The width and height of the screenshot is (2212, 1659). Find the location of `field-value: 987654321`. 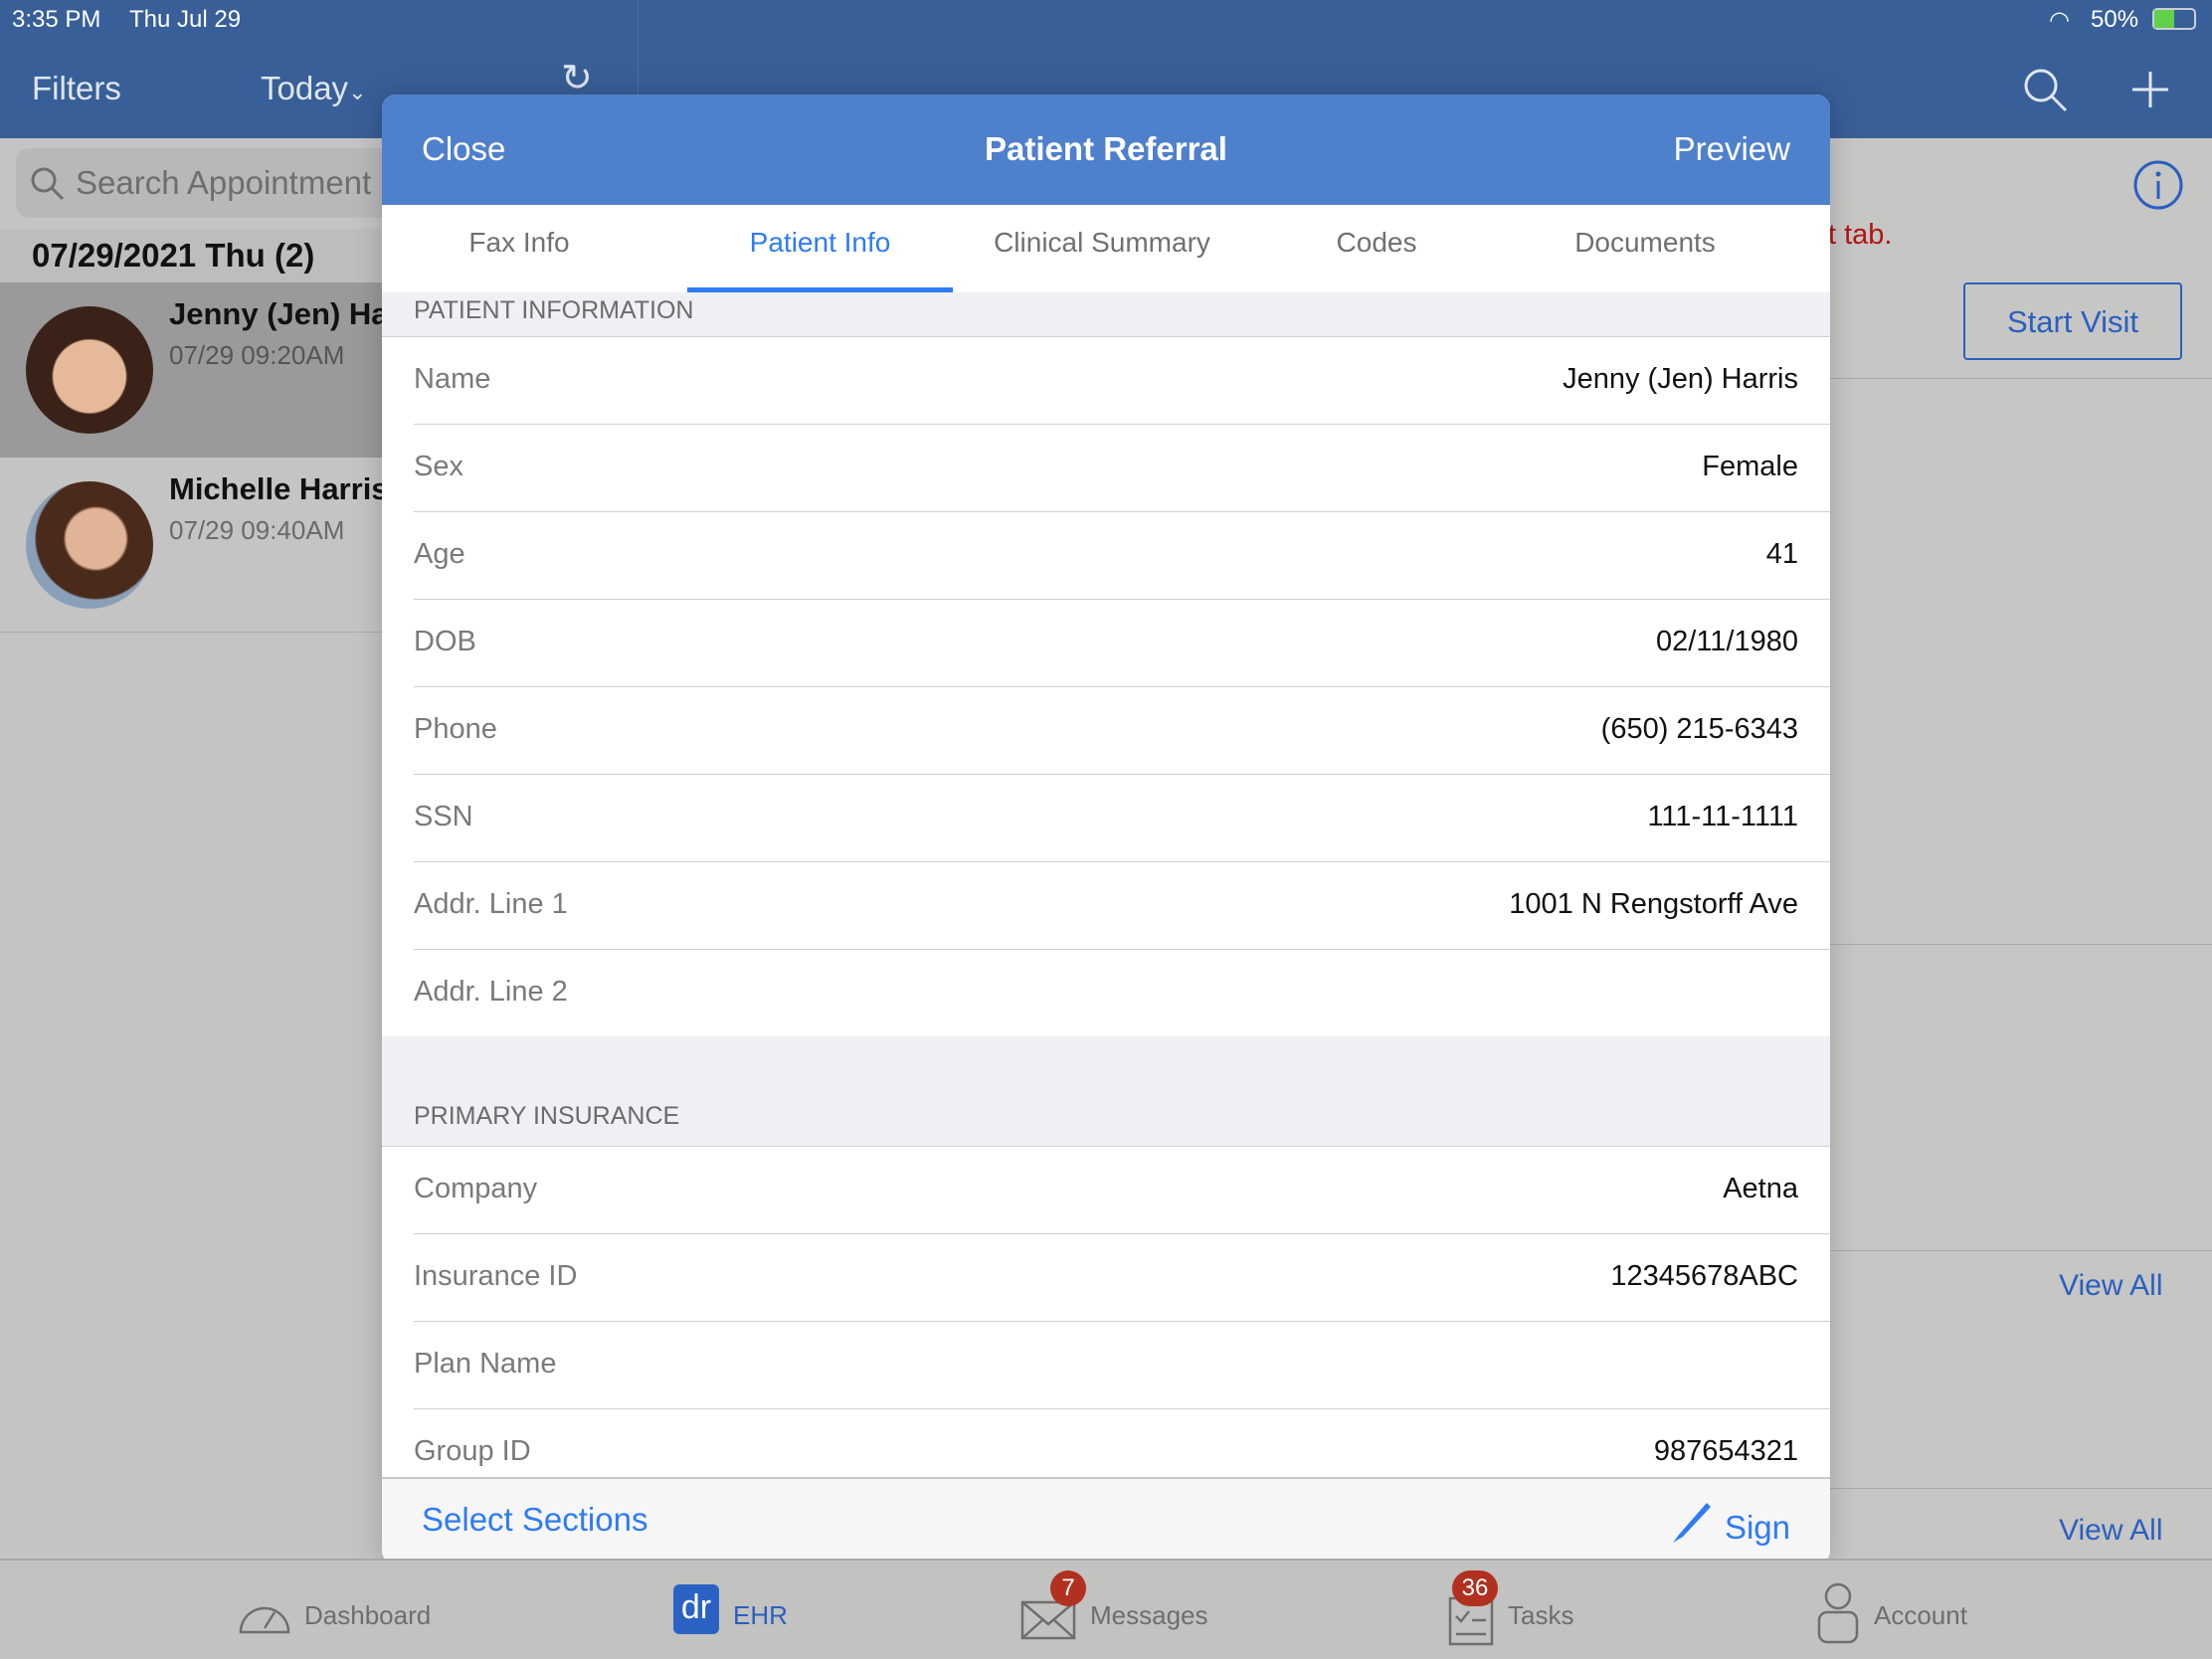

field-value: 987654321 is located at coordinates (1725, 1451).